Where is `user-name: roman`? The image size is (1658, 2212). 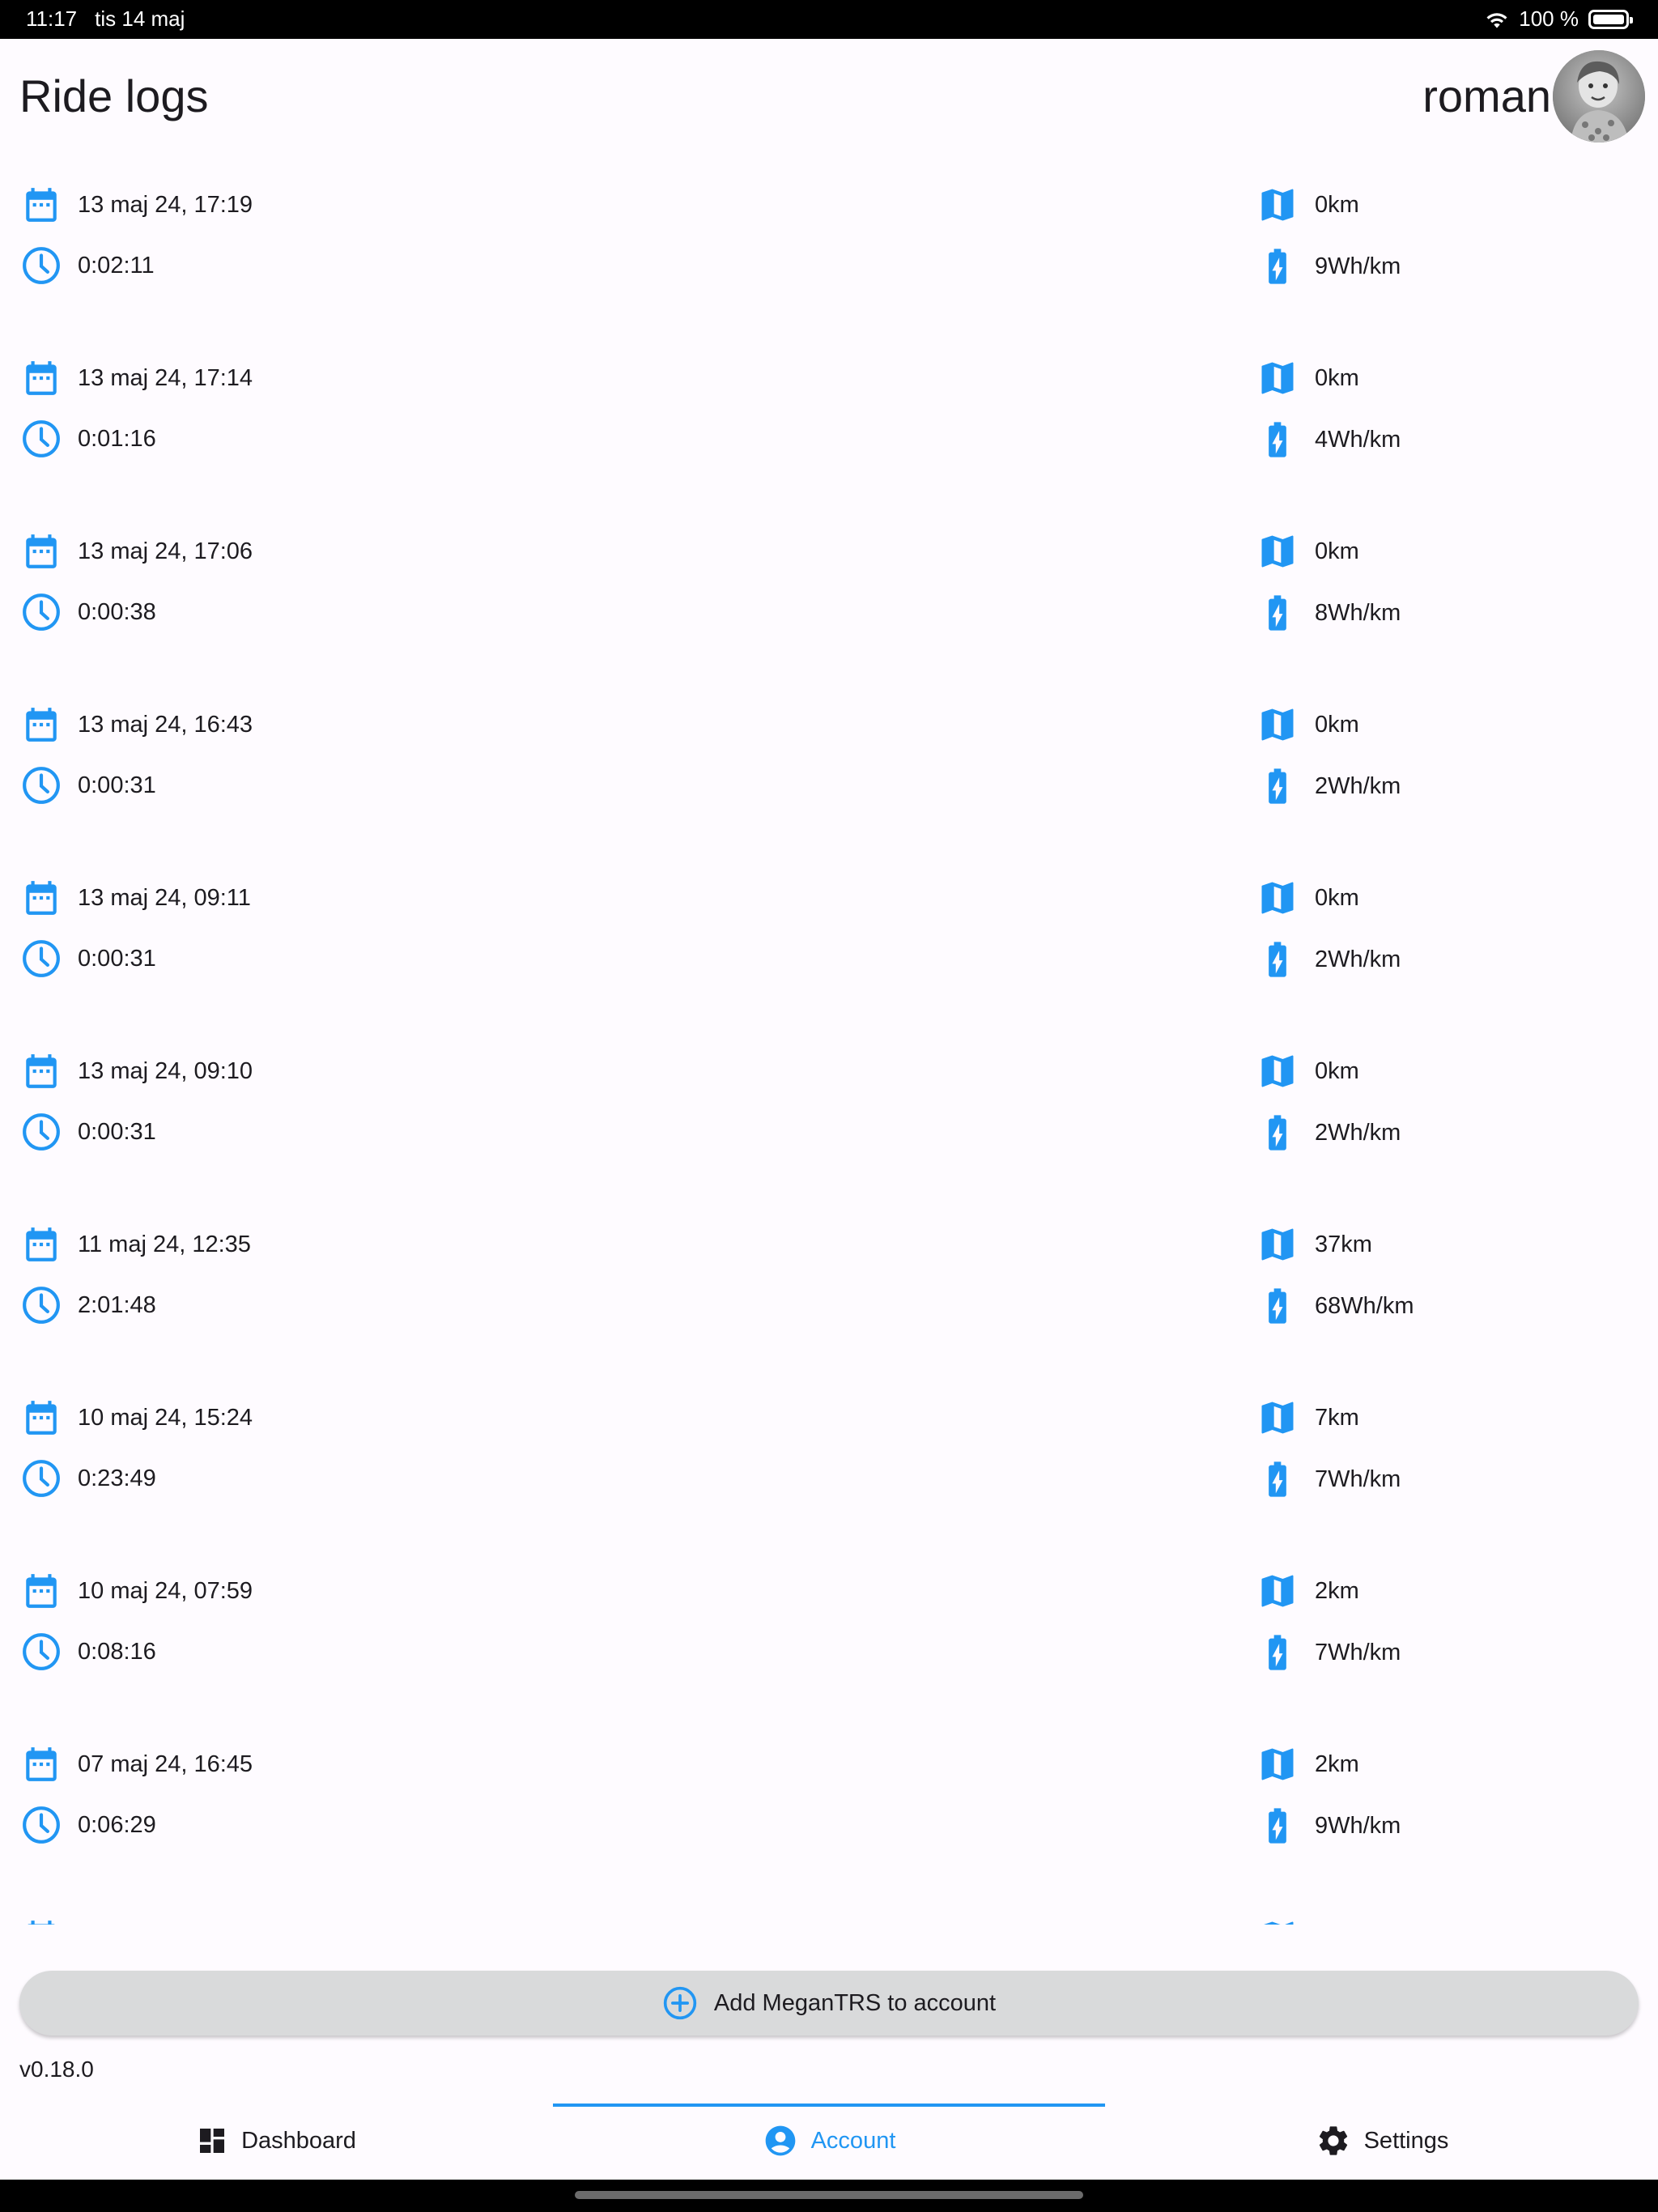
user-name: roman is located at coordinates (1486, 96).